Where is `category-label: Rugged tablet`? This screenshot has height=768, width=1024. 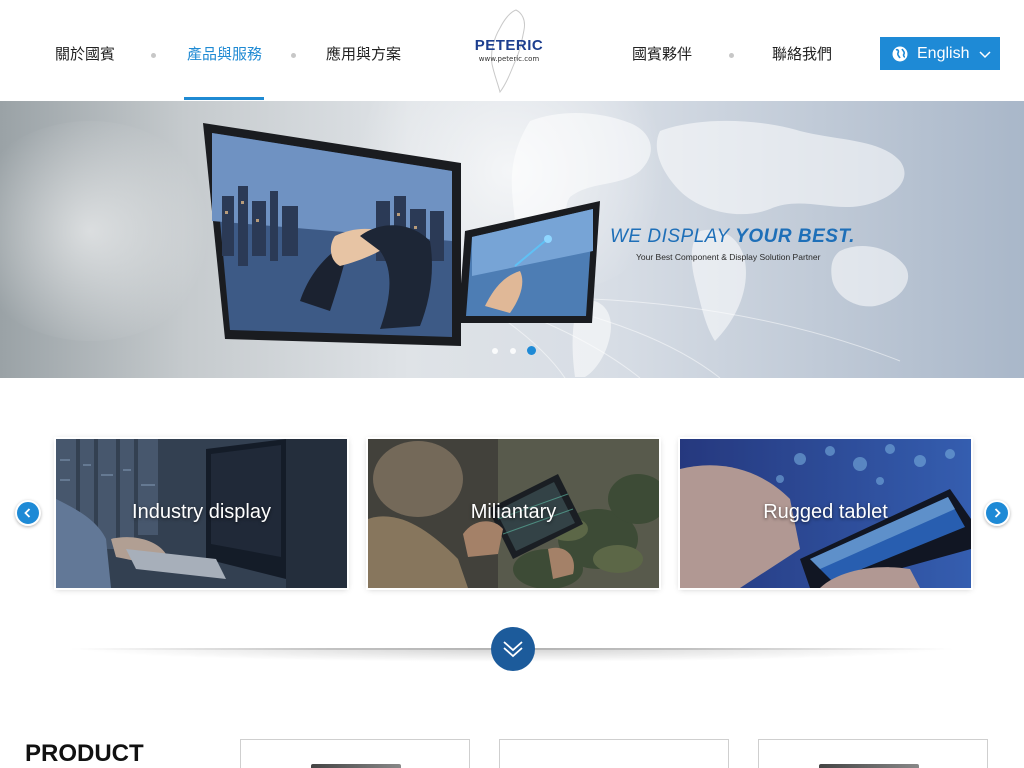
category-label: Rugged tablet is located at coordinates (825, 512).